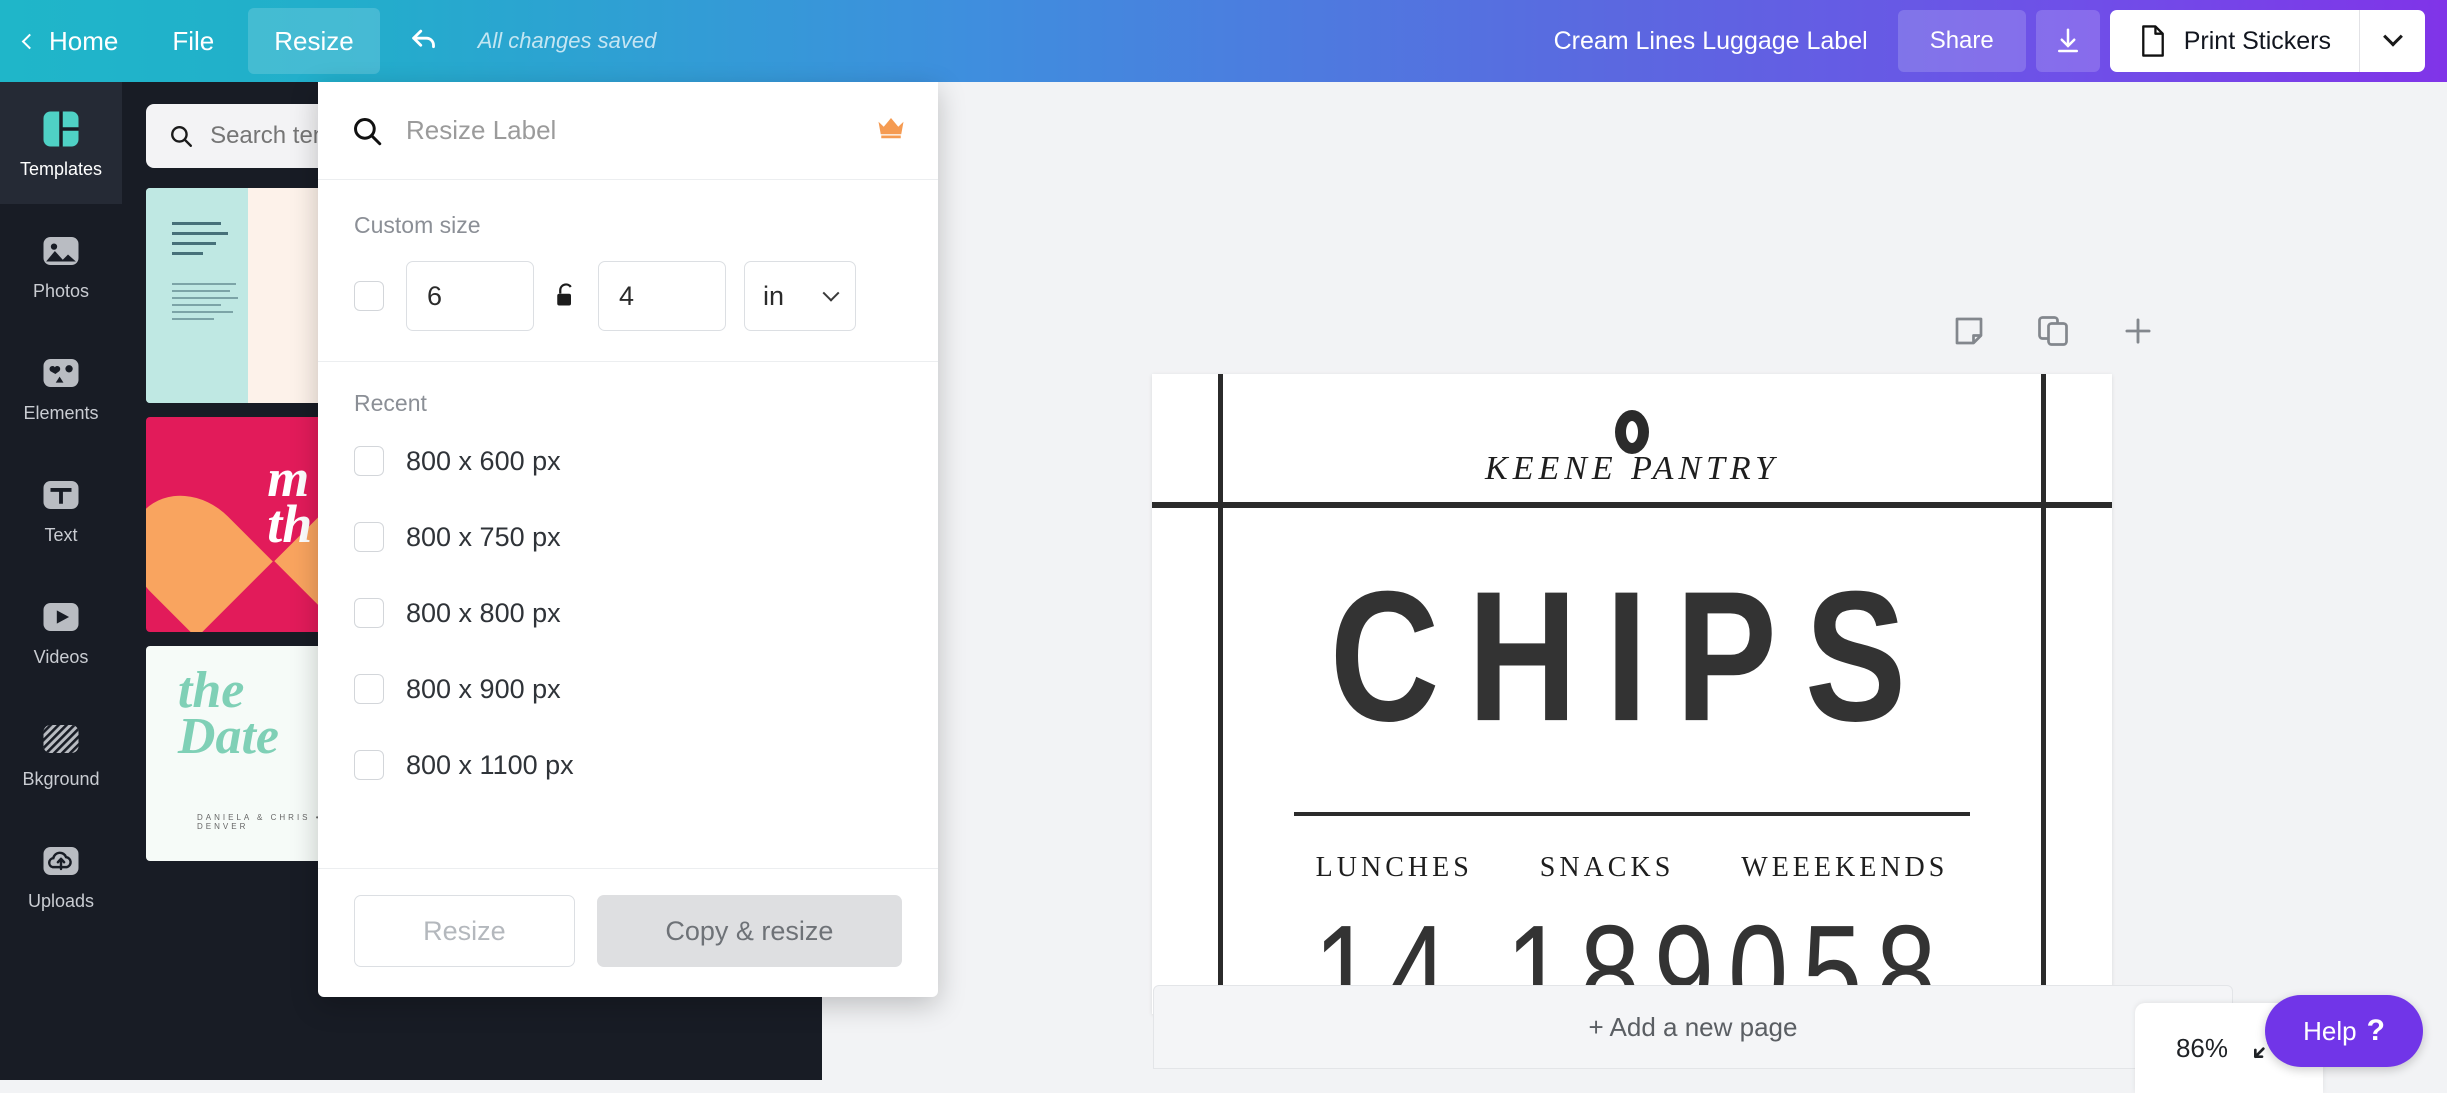  I want to click on save-status-text: All changes saved, so click(567, 40).